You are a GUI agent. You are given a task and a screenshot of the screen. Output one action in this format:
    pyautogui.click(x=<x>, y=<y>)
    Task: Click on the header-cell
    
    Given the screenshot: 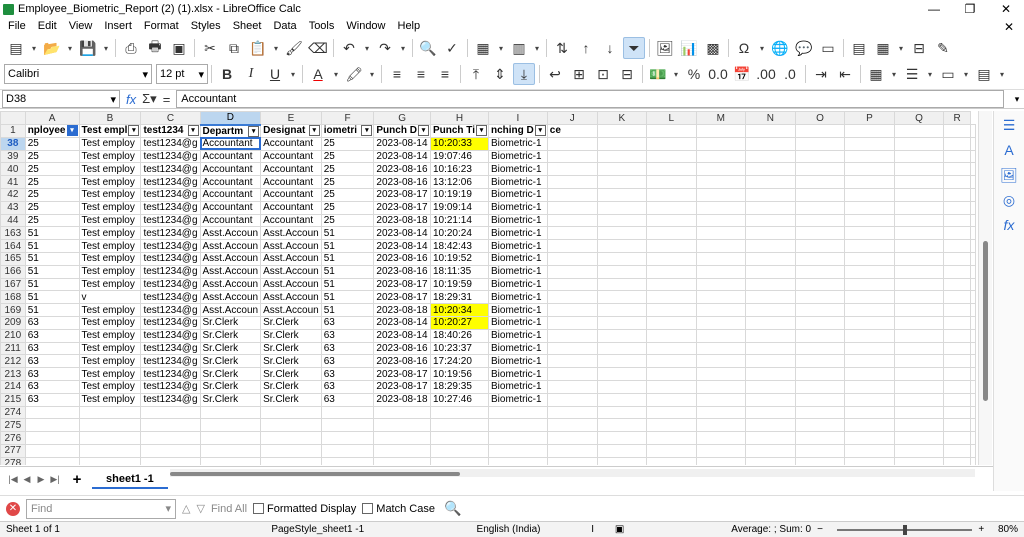 What is the action you would take?
    pyautogui.click(x=919, y=131)
    